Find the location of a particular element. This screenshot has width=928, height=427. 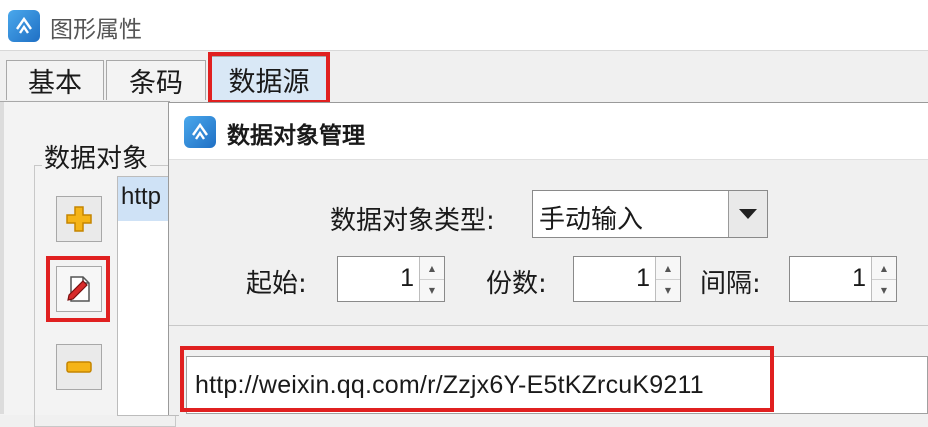

interval-value: 1 is located at coordinates (859, 278).